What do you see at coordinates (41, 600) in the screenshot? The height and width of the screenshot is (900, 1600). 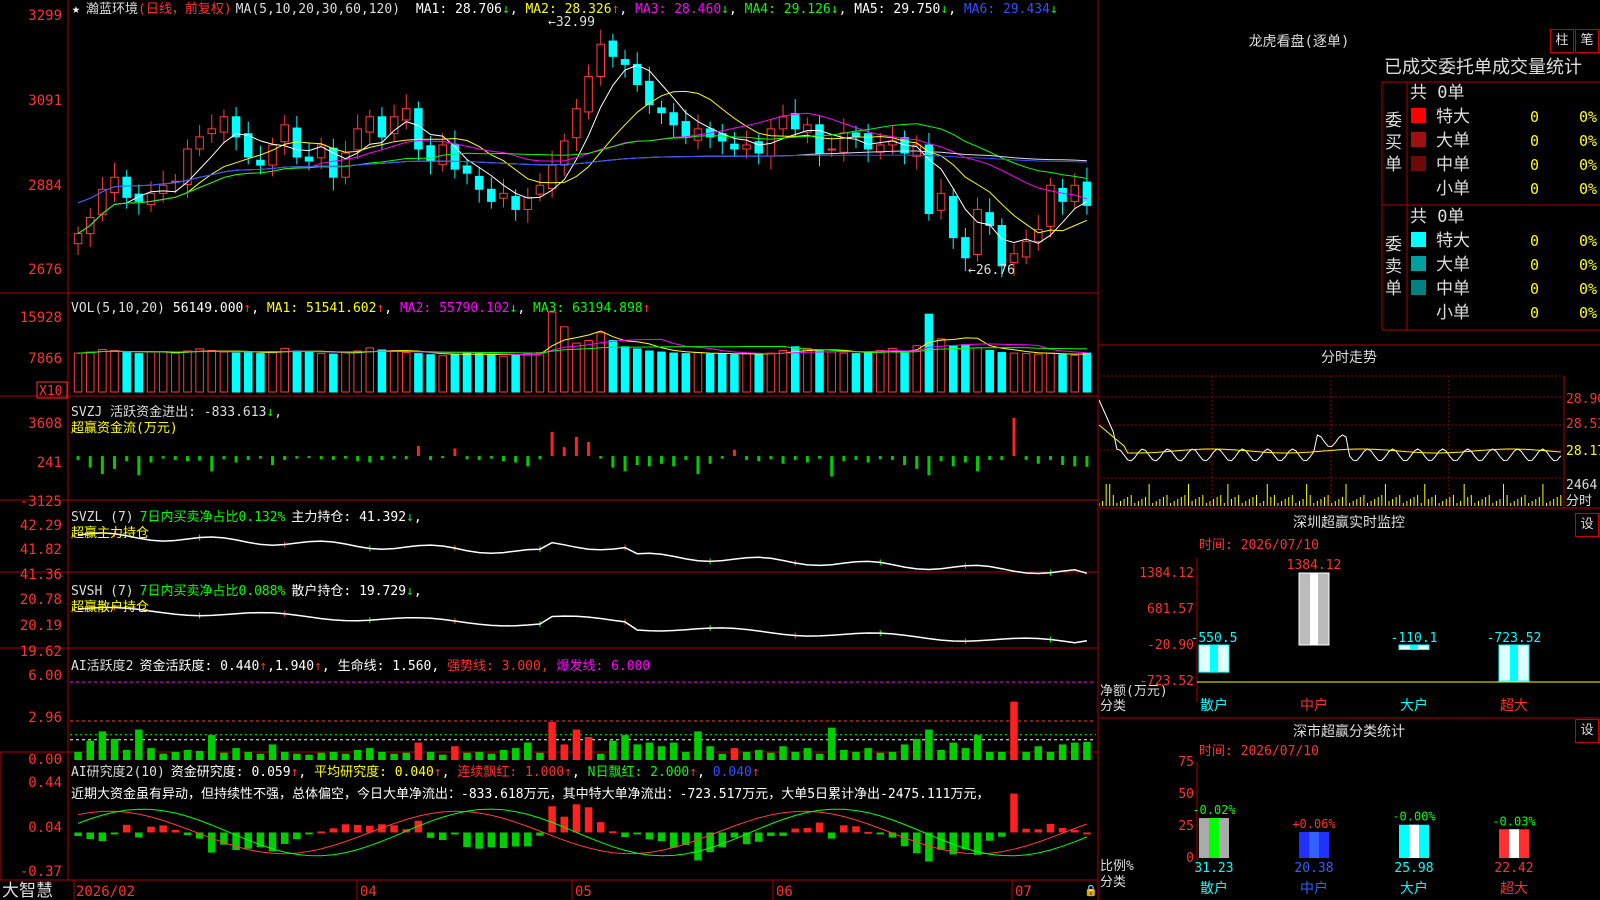 I see `svsh-tick: 20.78` at bounding box center [41, 600].